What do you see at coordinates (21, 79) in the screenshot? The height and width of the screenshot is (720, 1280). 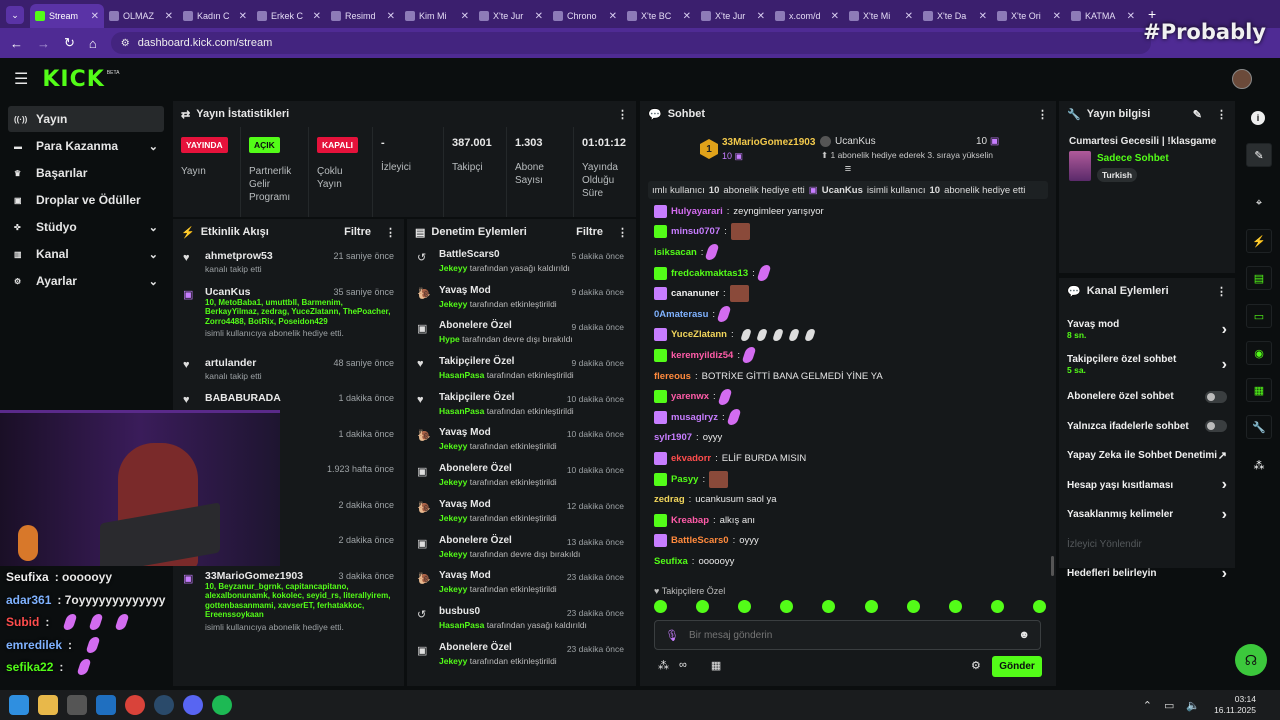 I see `hamburger-menu-icon: ☰` at bounding box center [21, 79].